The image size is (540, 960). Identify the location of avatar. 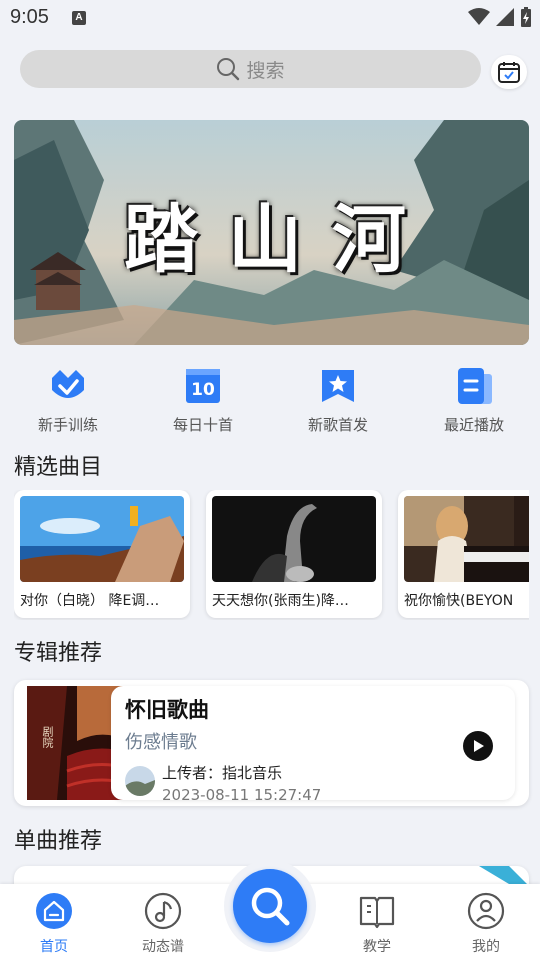
(140, 781).